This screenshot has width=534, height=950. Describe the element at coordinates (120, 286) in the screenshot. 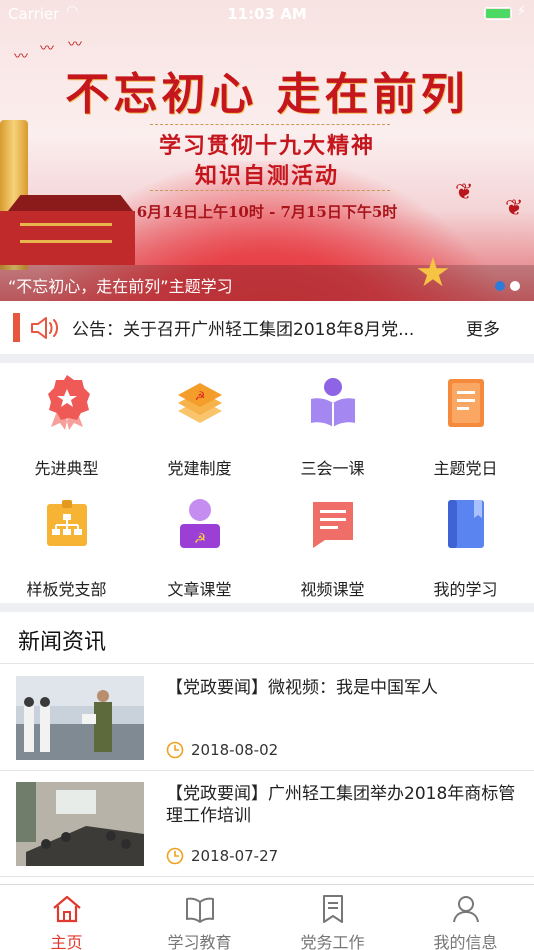

I see `banner-caption: “不忘初心，走在前列”主题学习` at that location.